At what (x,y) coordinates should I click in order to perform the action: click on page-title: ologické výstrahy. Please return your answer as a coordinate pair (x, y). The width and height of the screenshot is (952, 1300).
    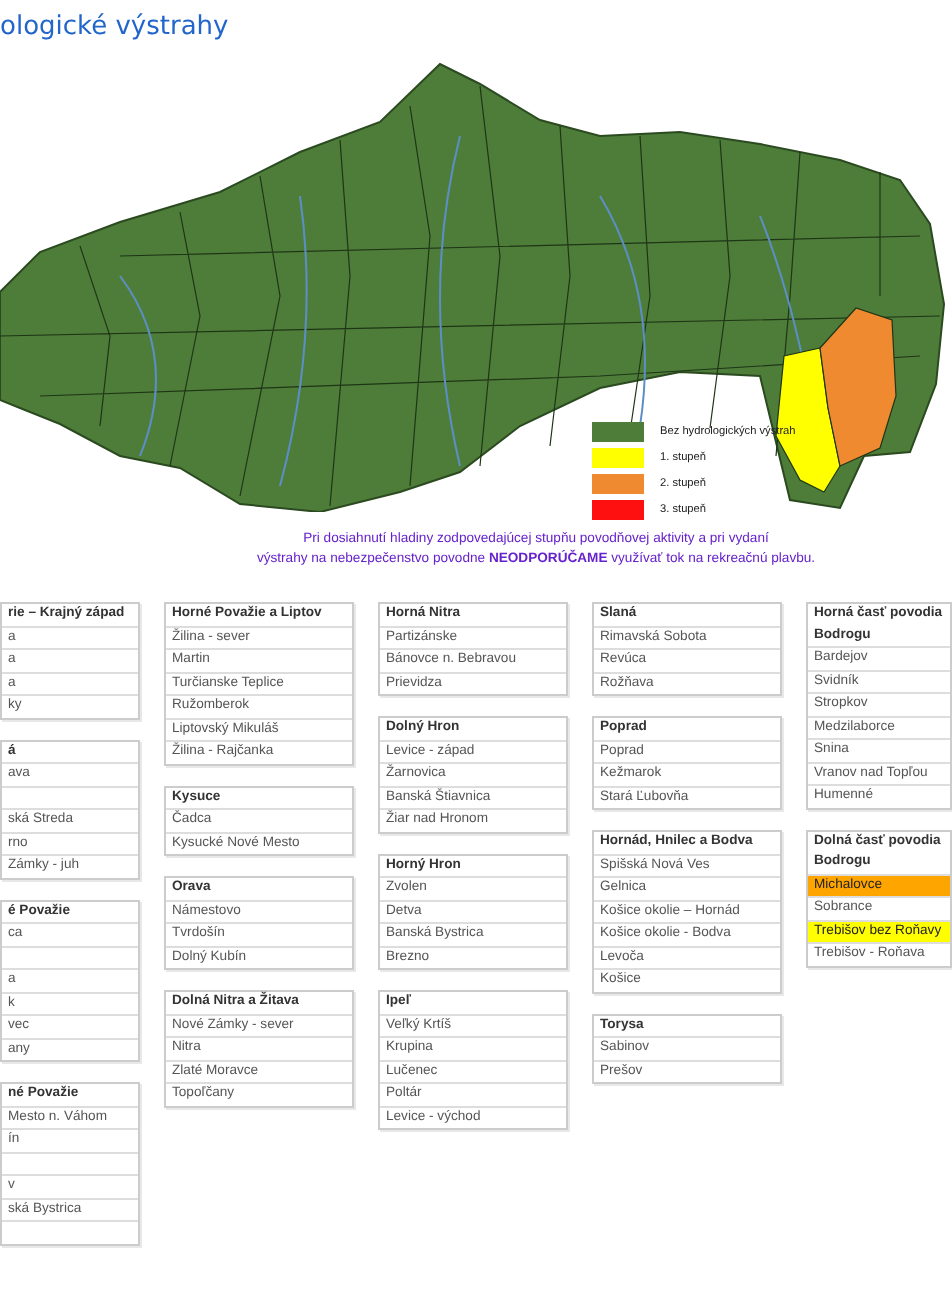
    Looking at the image, I should click on (115, 27).